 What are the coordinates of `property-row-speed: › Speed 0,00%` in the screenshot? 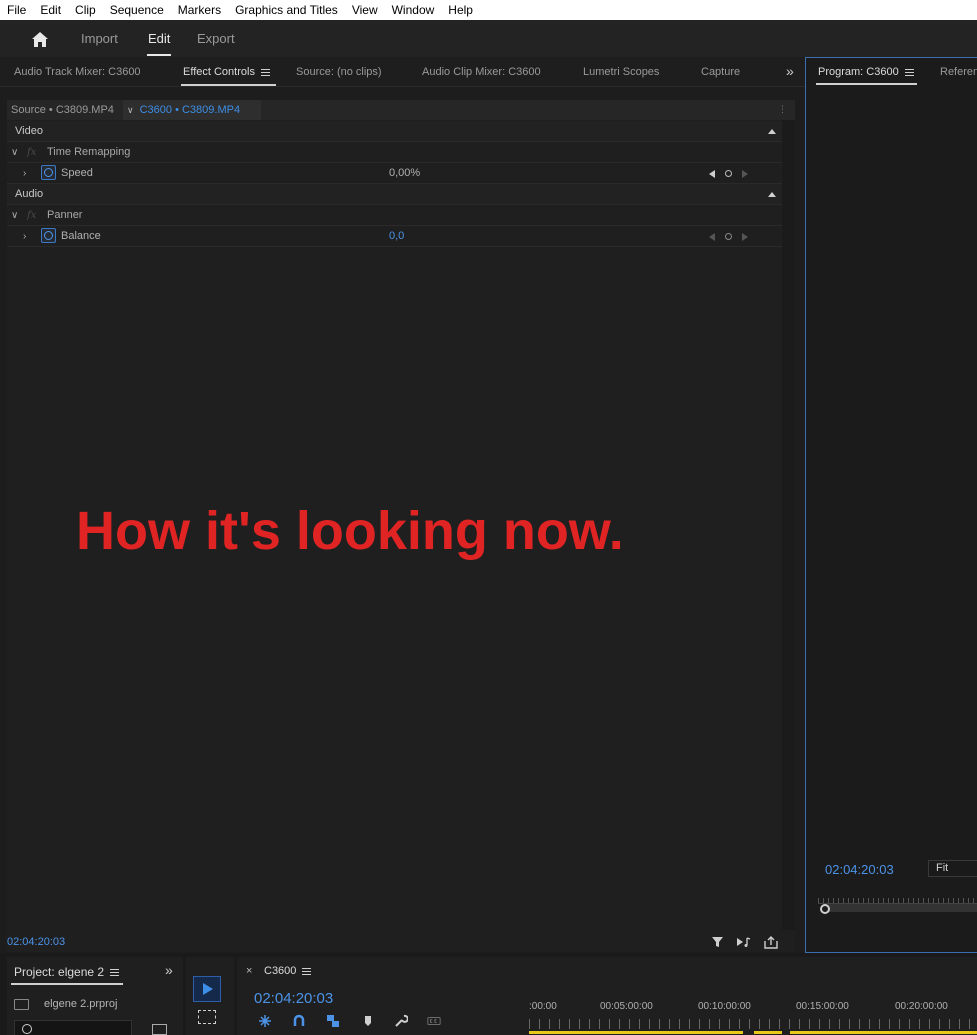 It's located at (394, 173).